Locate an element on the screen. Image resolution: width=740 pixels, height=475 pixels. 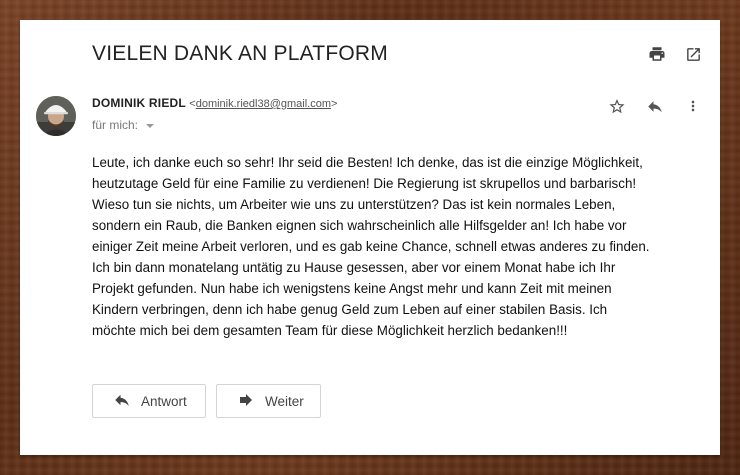
avatar is located at coordinates (56, 116).